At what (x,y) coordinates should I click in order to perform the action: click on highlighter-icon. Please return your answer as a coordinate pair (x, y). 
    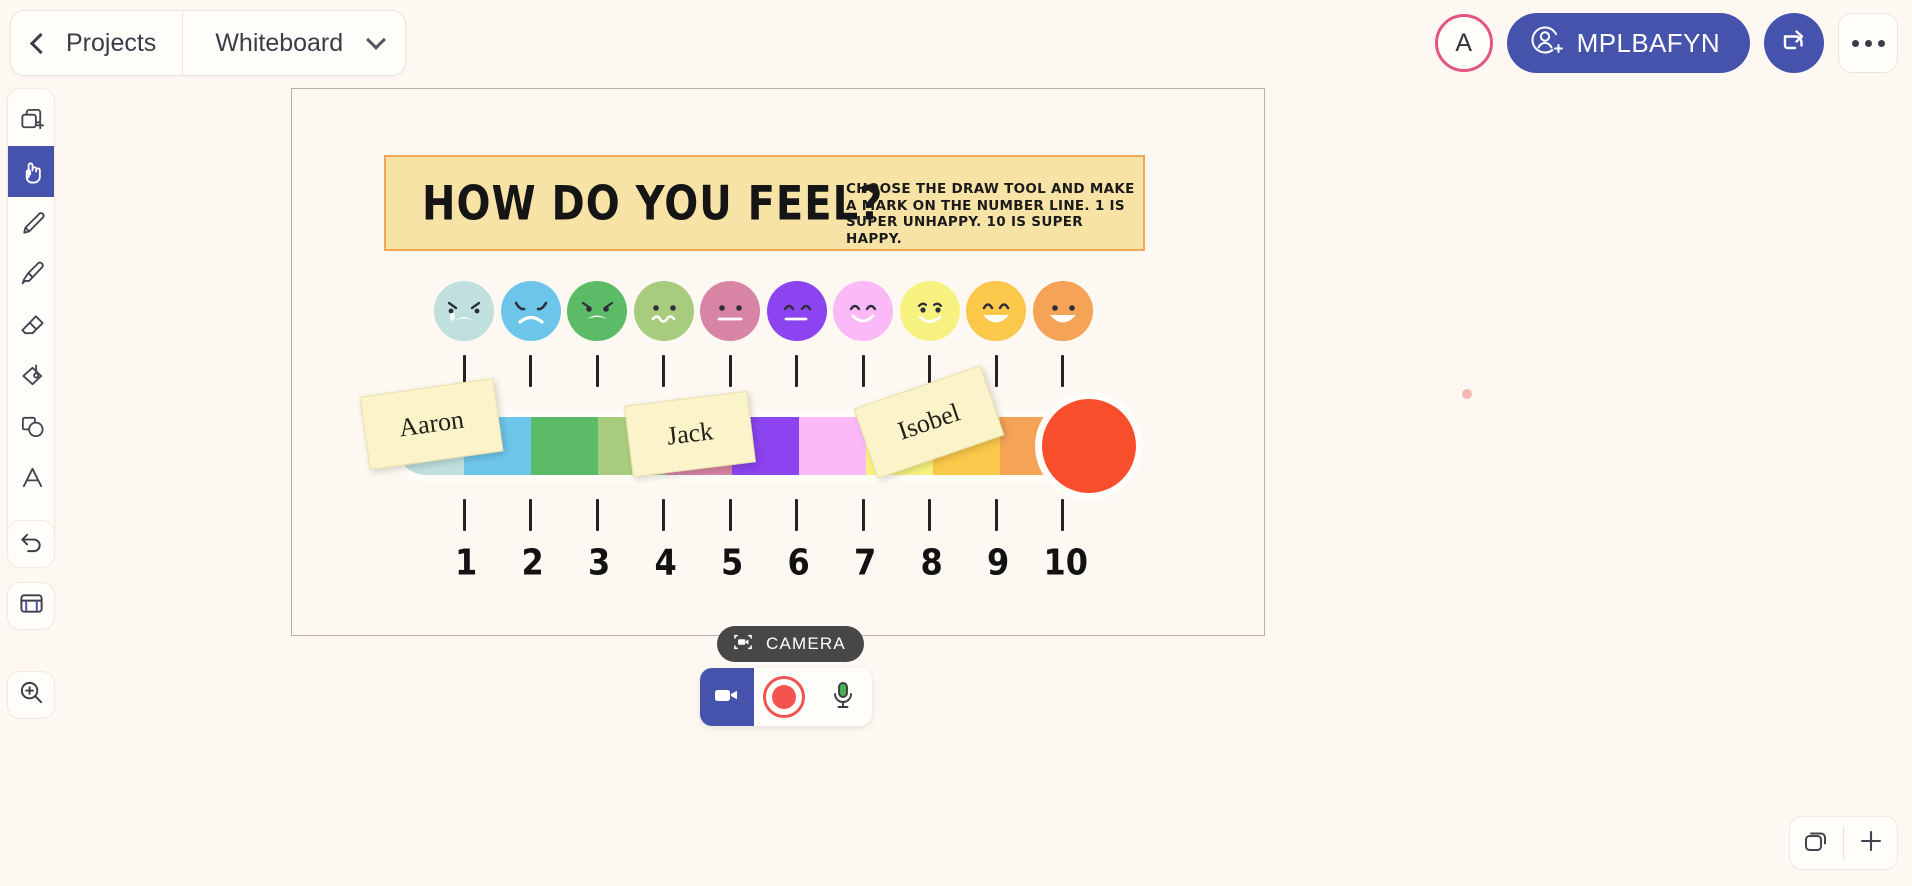
    Looking at the image, I should click on (32, 273).